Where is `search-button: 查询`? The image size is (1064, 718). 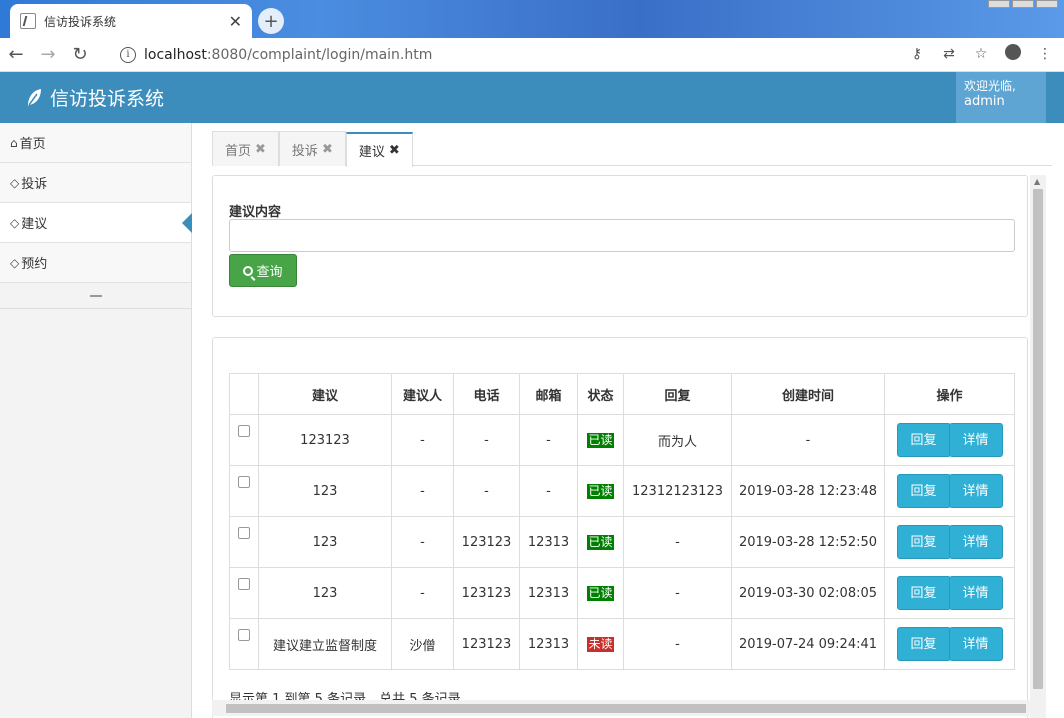
search-button: 查询 is located at coordinates (263, 270).